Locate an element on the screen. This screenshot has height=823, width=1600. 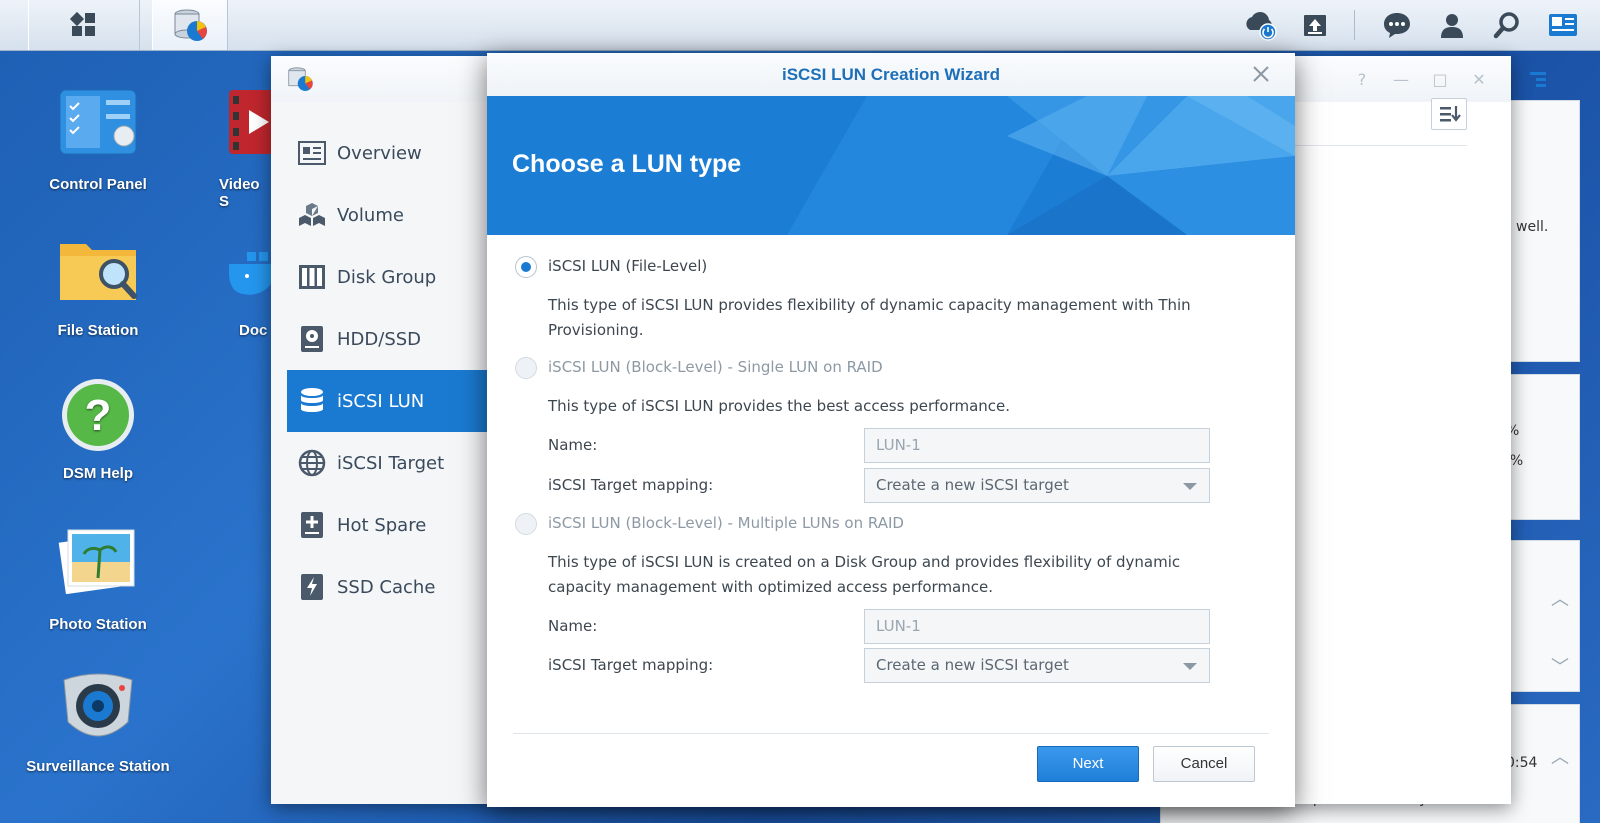
desktop-icon-file-station: File Station is located at coordinates (98, 286).